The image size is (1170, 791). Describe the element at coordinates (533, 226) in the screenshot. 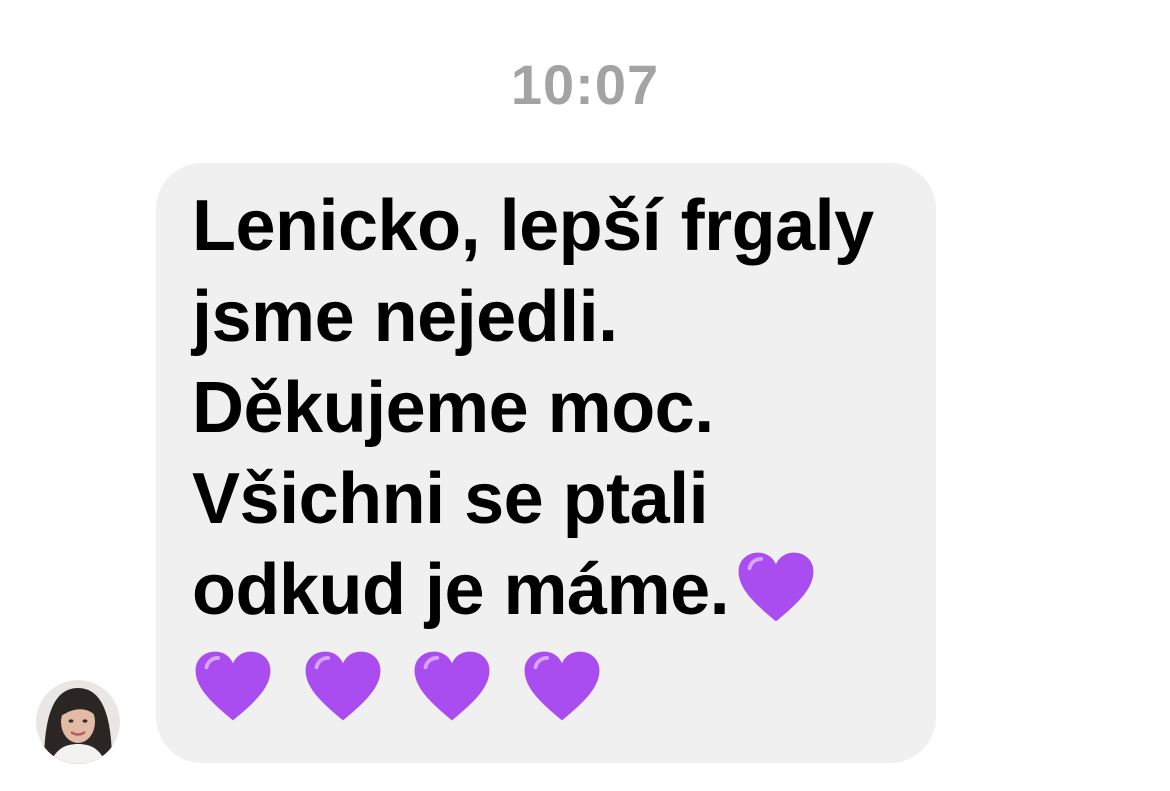

I see `message-line: Lenicko, lepší frgaly` at that location.